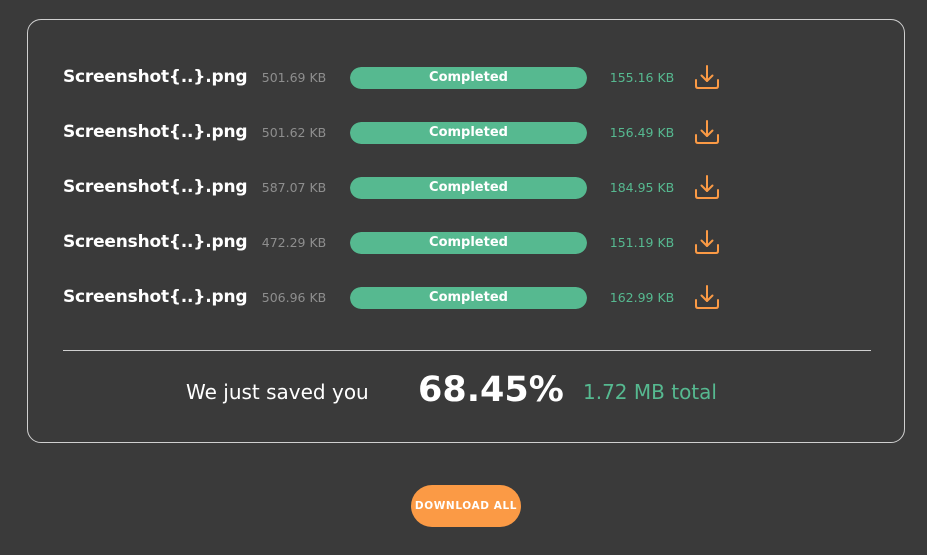 The height and width of the screenshot is (555, 927). Describe the element at coordinates (642, 132) in the screenshot. I see `compressed-size: 156.49 KB` at that location.